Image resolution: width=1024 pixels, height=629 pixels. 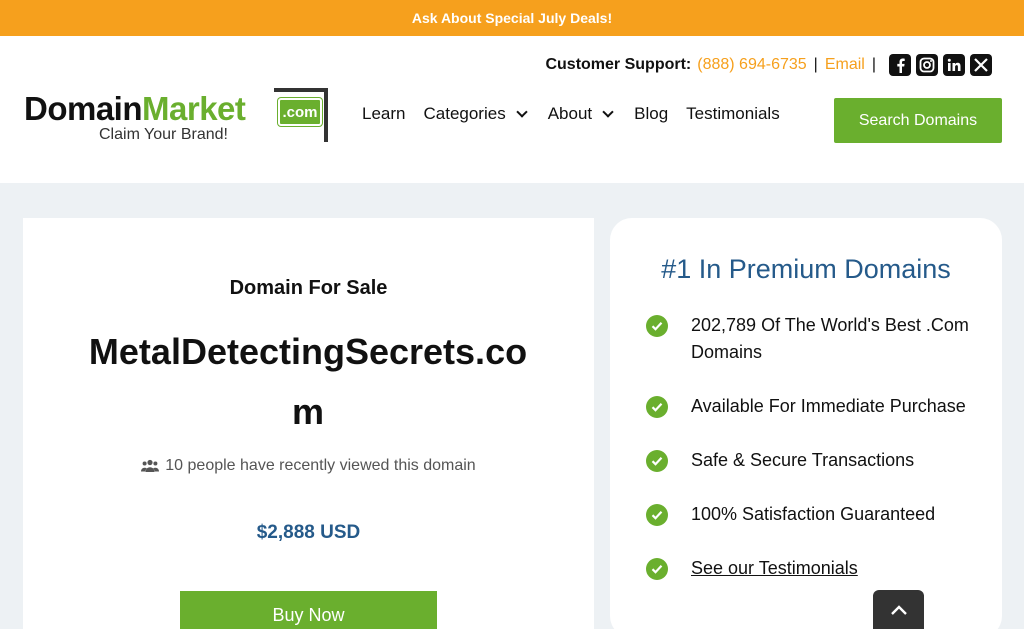 I want to click on list-item: 100% Satisfaction Guaranteed, so click(x=811, y=514).